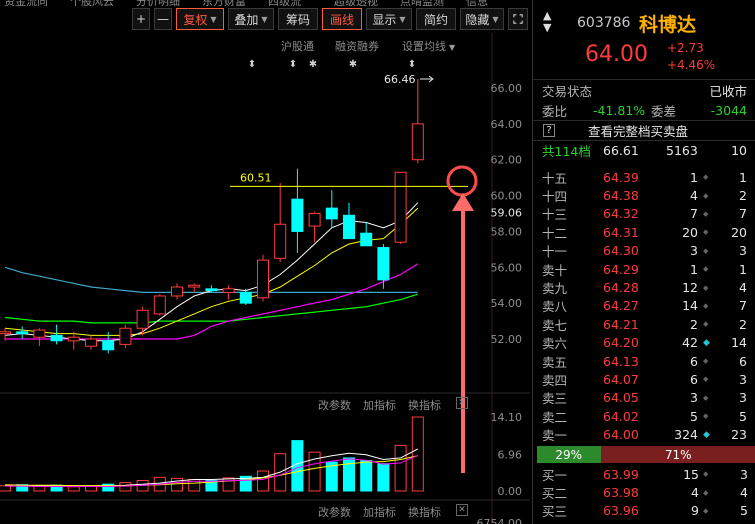 This screenshot has height=524, width=755. I want to click on bid-book: 买一 63.99 15 ◆ 3 买二 63.98 4 ◆ 4 买三 63.96 9 ◆ 5, so click(644, 492).